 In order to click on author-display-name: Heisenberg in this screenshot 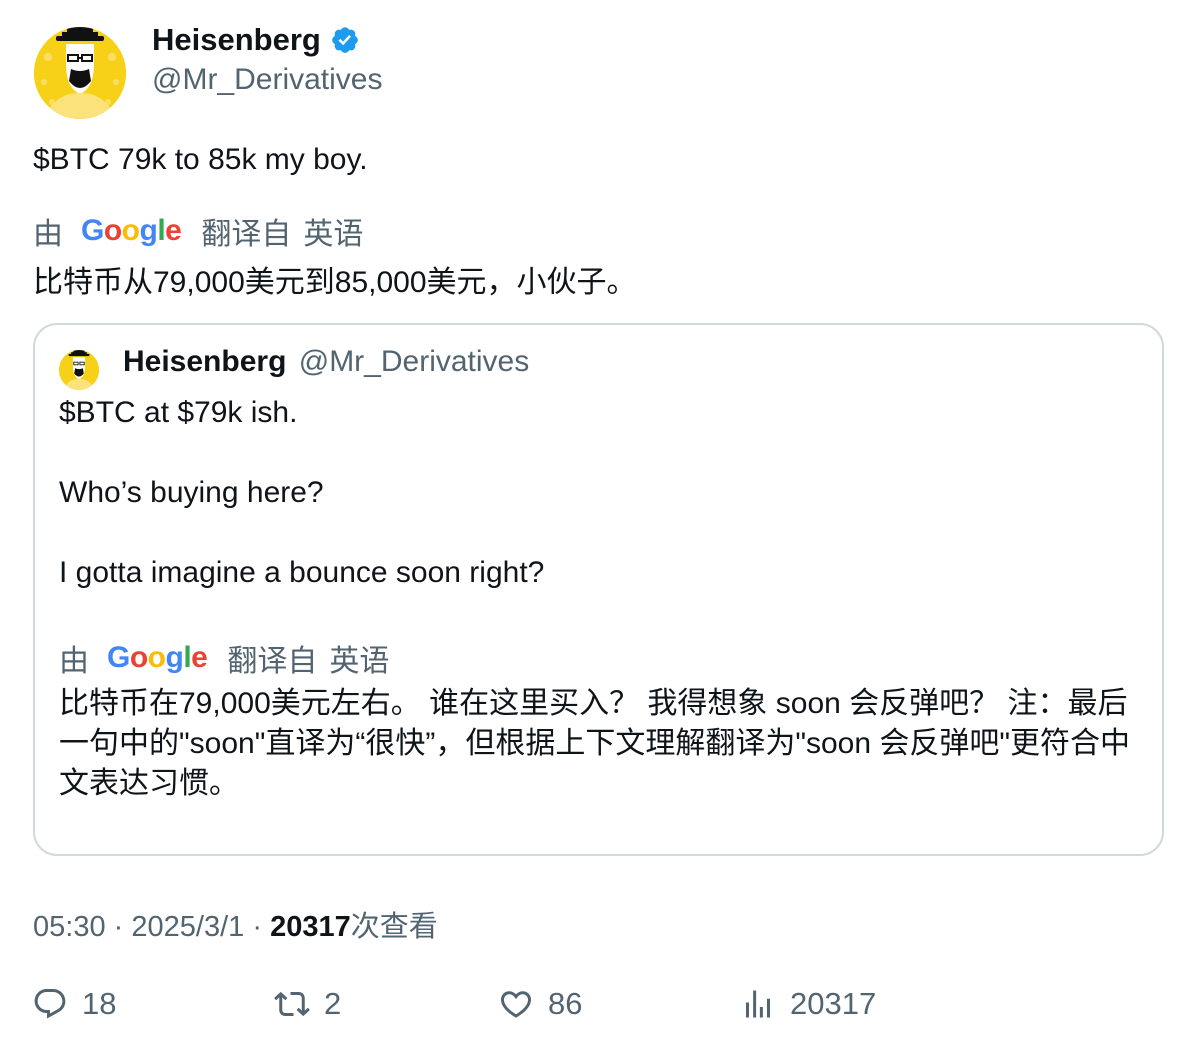, I will do `click(236, 40)`.